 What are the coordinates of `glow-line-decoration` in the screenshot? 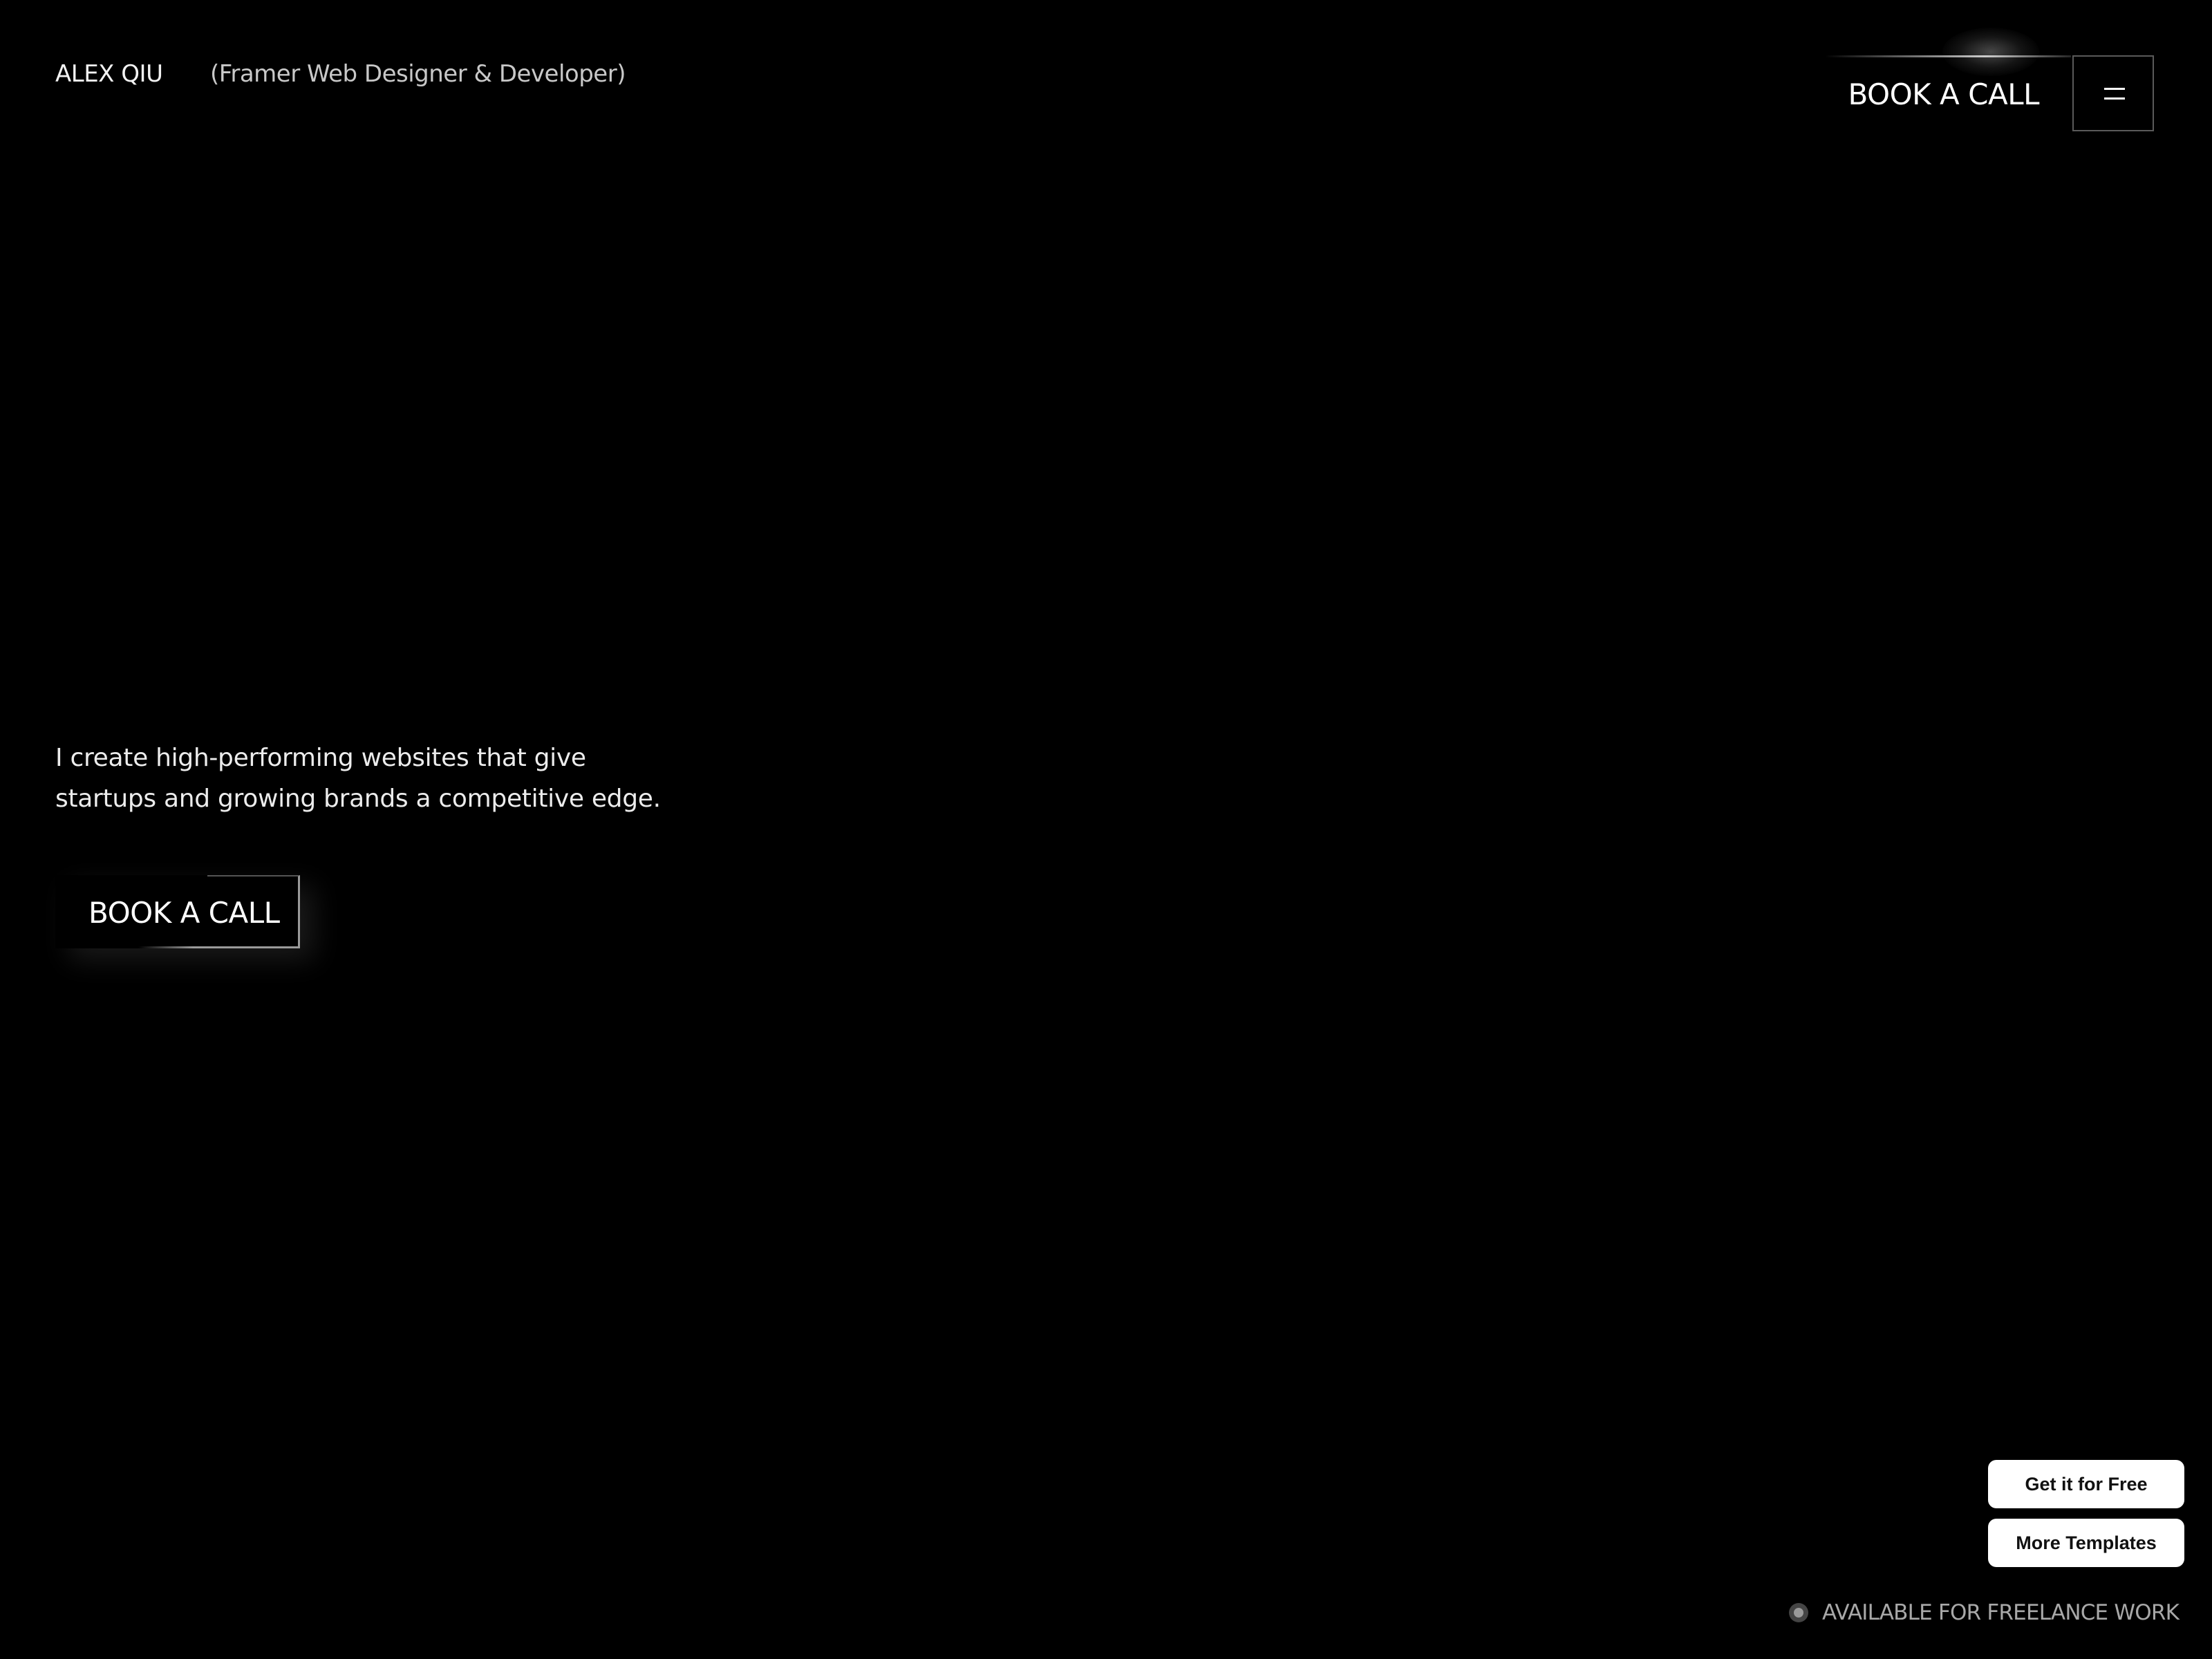 It's located at (1948, 56).